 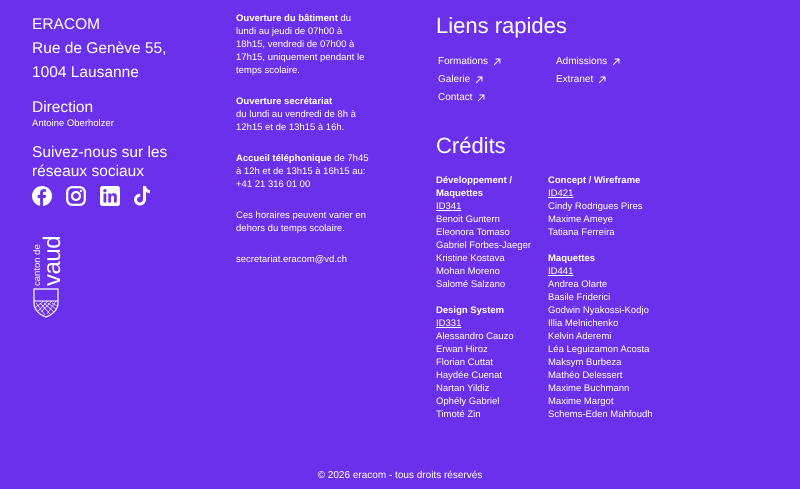 I want to click on credit-name: Florian Cuttat, so click(x=465, y=362).